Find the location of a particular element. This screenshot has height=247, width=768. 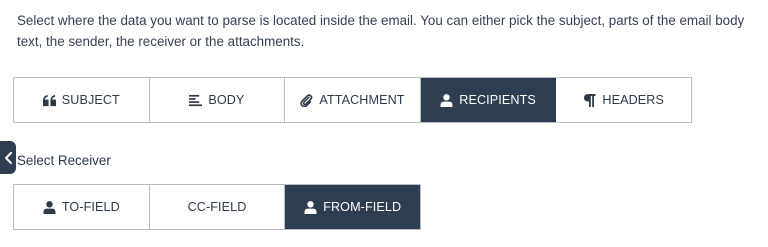

cc-field-label: CC-FIELD is located at coordinates (217, 207).